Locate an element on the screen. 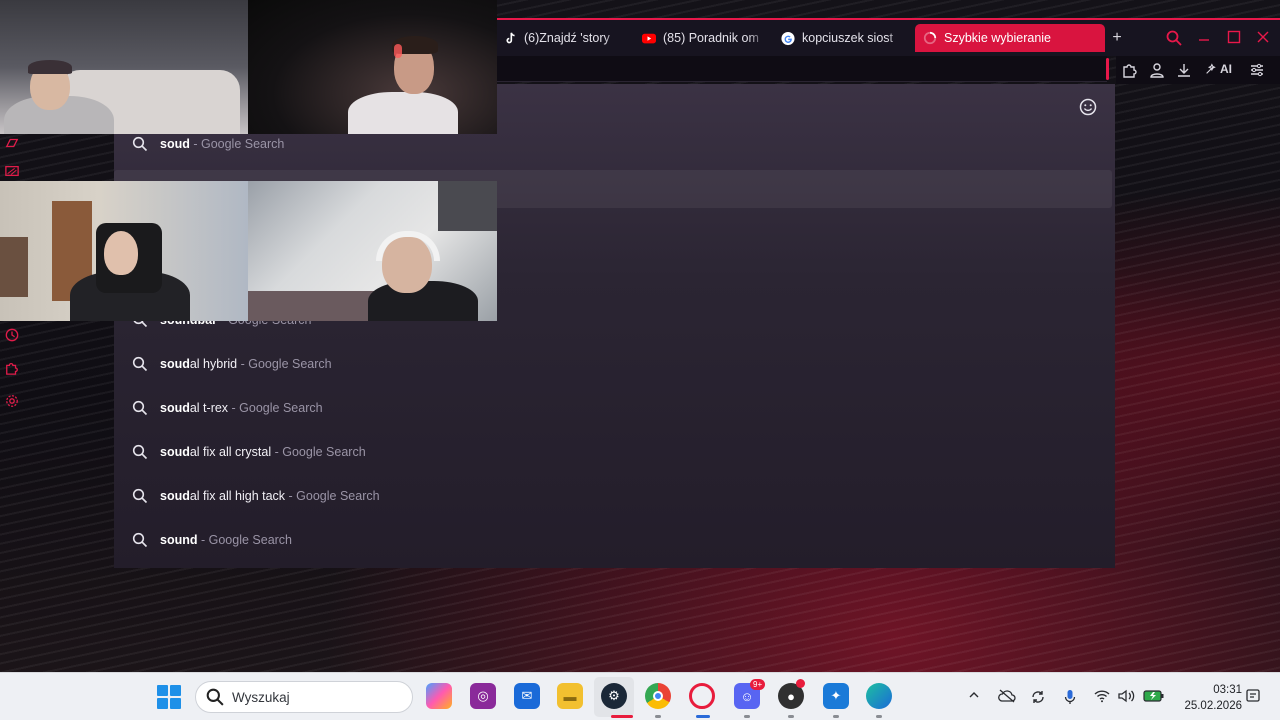 This screenshot has width=1280, height=720. youtube-icon is located at coordinates (649, 38).